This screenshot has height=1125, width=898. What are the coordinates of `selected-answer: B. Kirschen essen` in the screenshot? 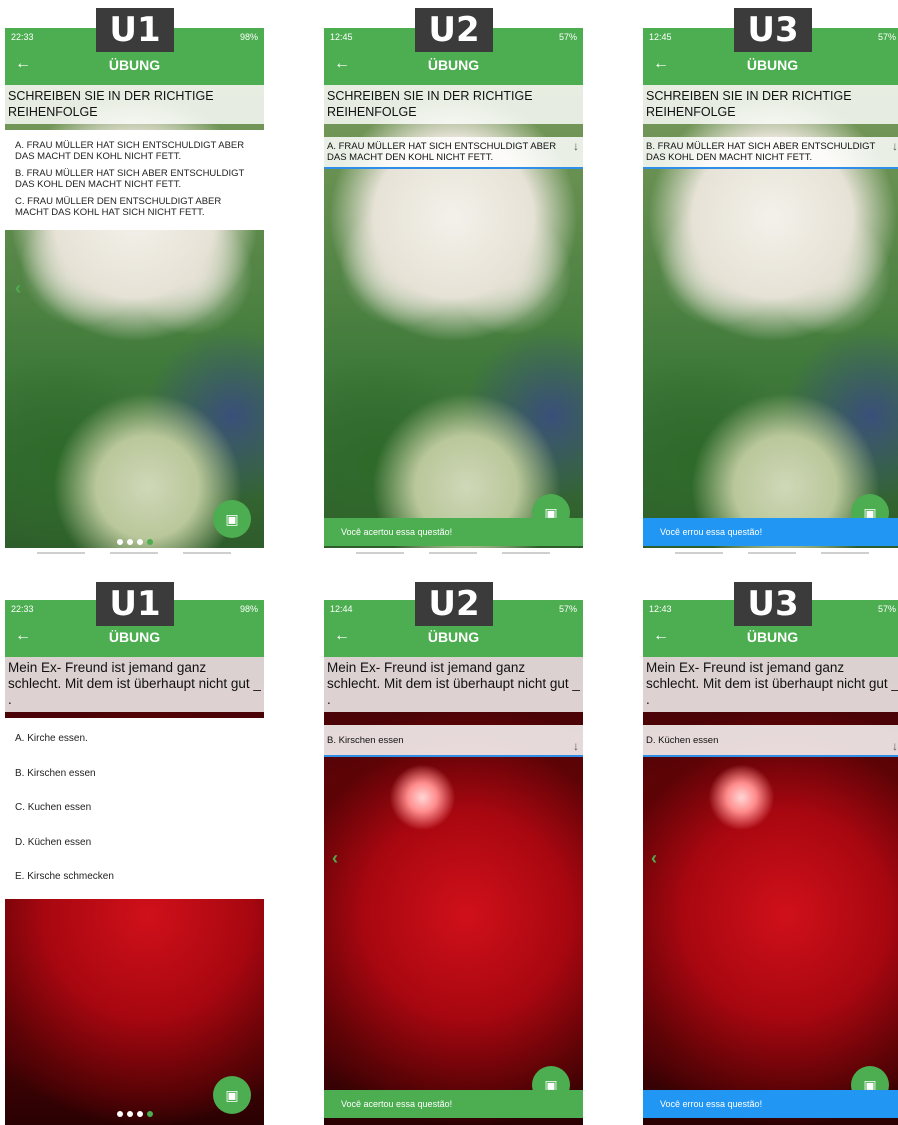 It's located at (365, 740).